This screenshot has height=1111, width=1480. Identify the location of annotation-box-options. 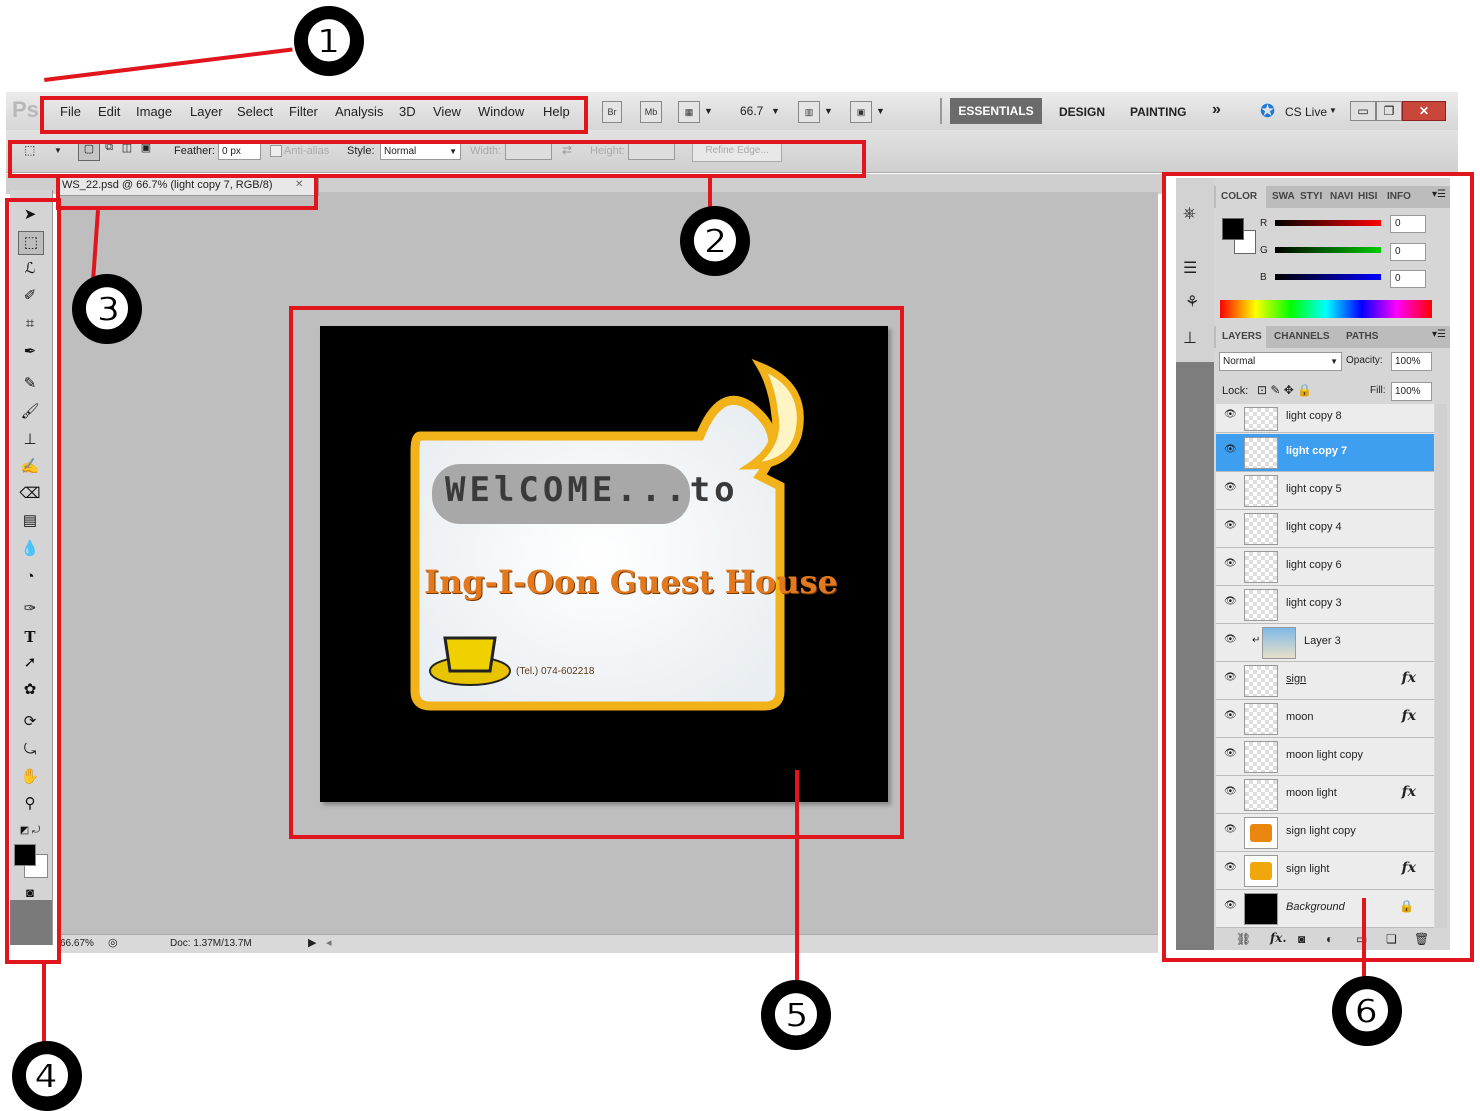
(437, 159).